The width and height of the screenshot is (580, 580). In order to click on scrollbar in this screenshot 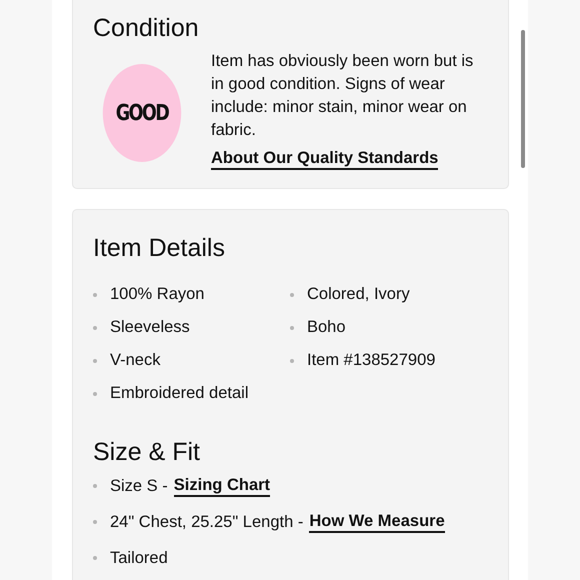, I will do `click(523, 99)`.